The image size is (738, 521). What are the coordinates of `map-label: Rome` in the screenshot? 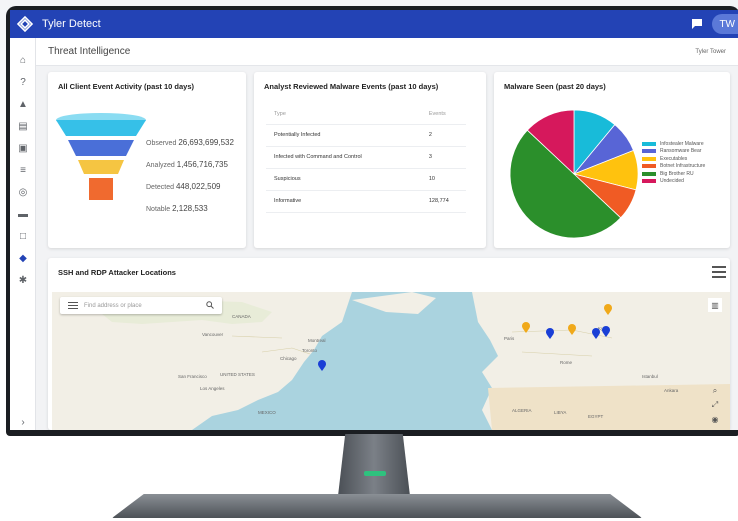 It's located at (566, 362).